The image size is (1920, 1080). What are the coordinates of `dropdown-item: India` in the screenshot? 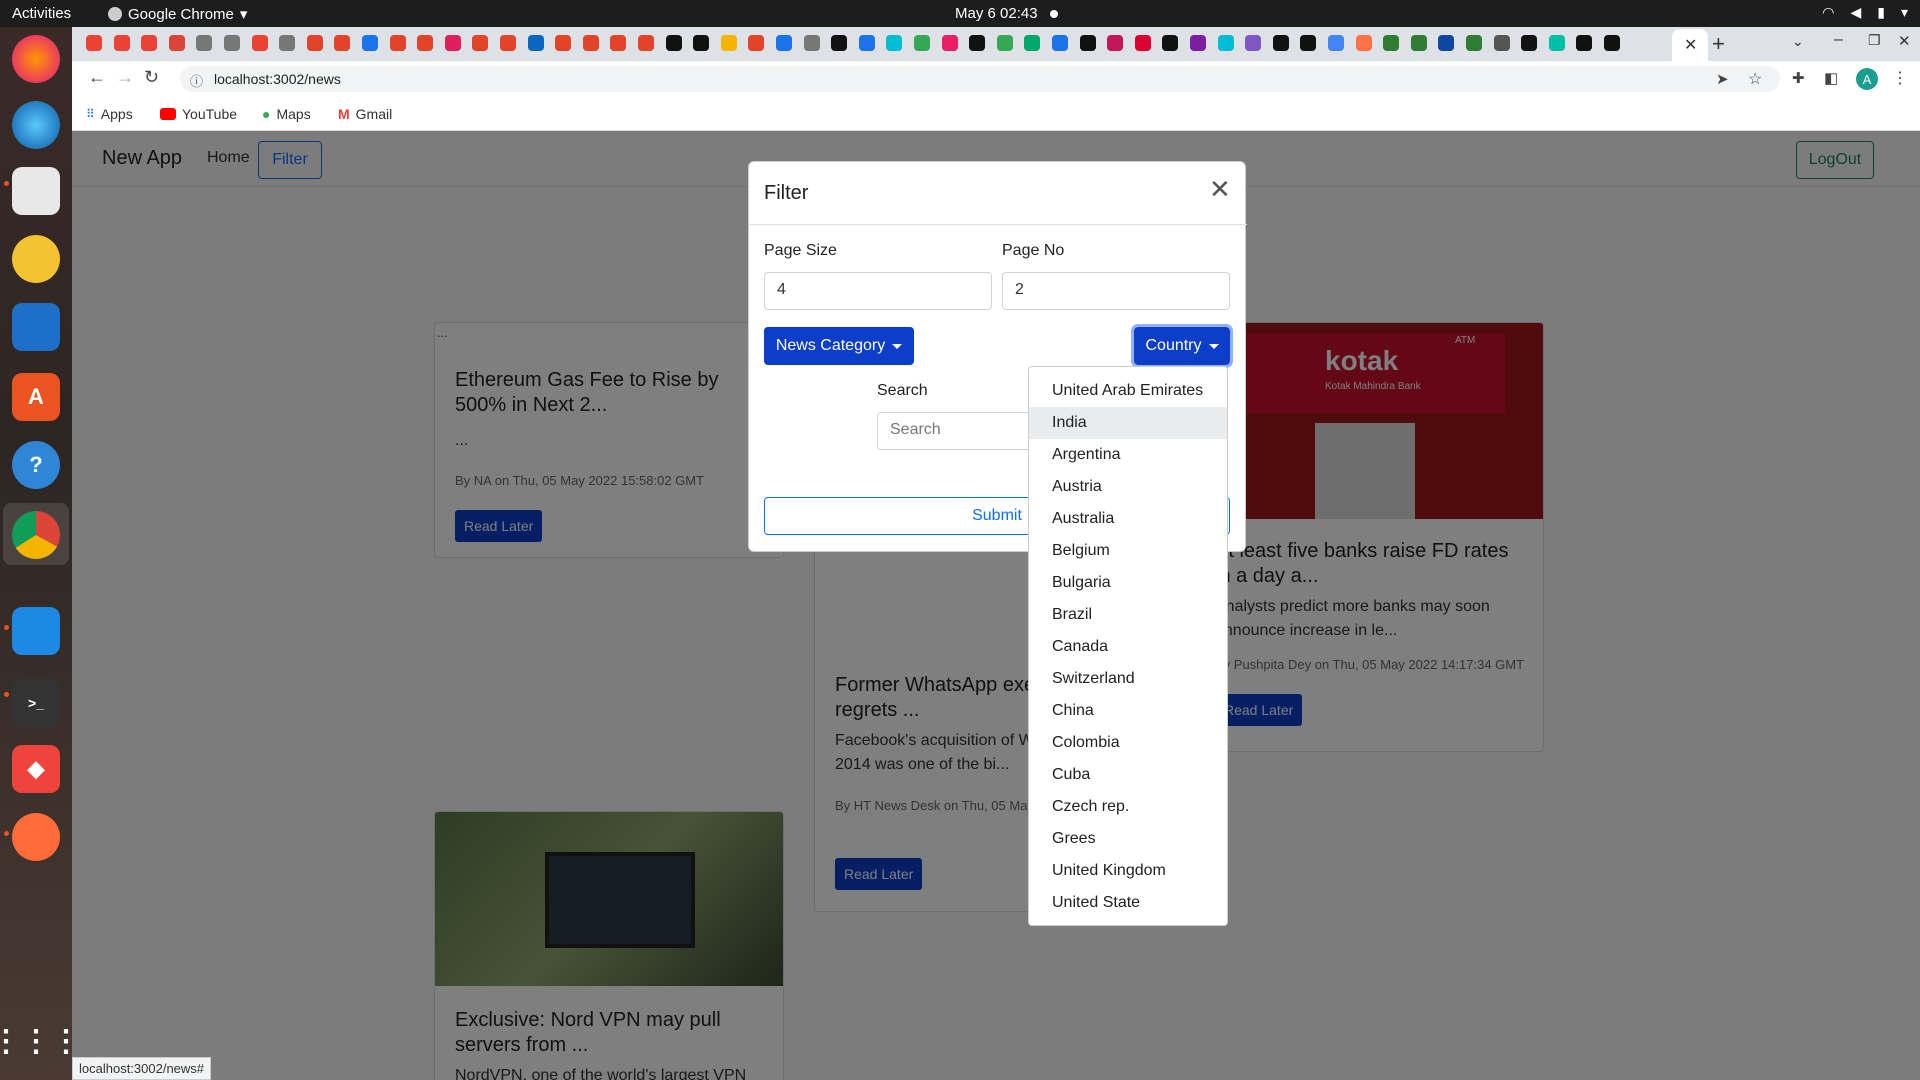 It's located at (1128, 423).